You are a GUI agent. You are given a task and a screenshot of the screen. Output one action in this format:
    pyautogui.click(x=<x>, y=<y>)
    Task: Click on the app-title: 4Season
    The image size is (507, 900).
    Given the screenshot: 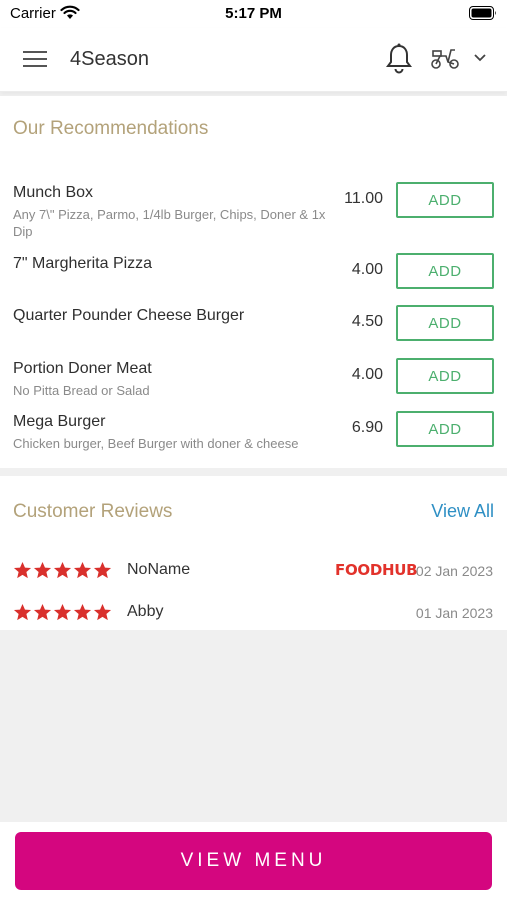 What is the action you would take?
    pyautogui.click(x=109, y=59)
    